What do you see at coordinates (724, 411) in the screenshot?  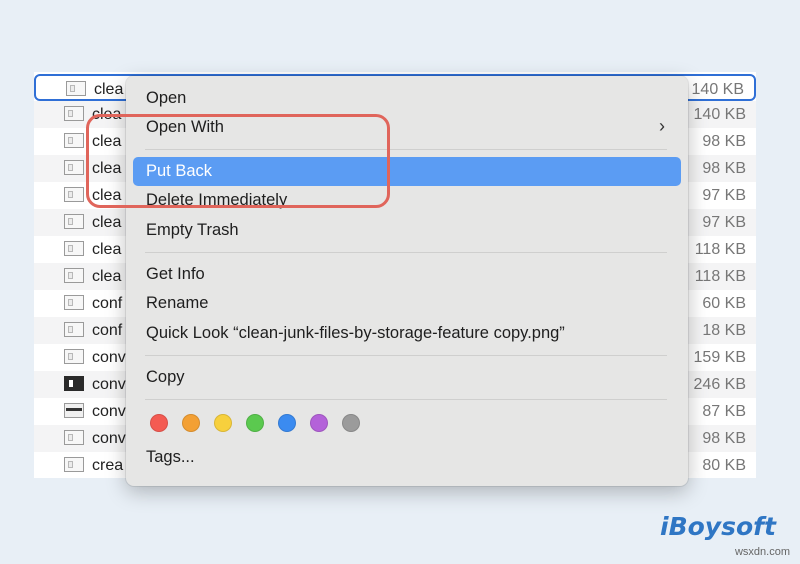 I see `file-size: 87 KB` at bounding box center [724, 411].